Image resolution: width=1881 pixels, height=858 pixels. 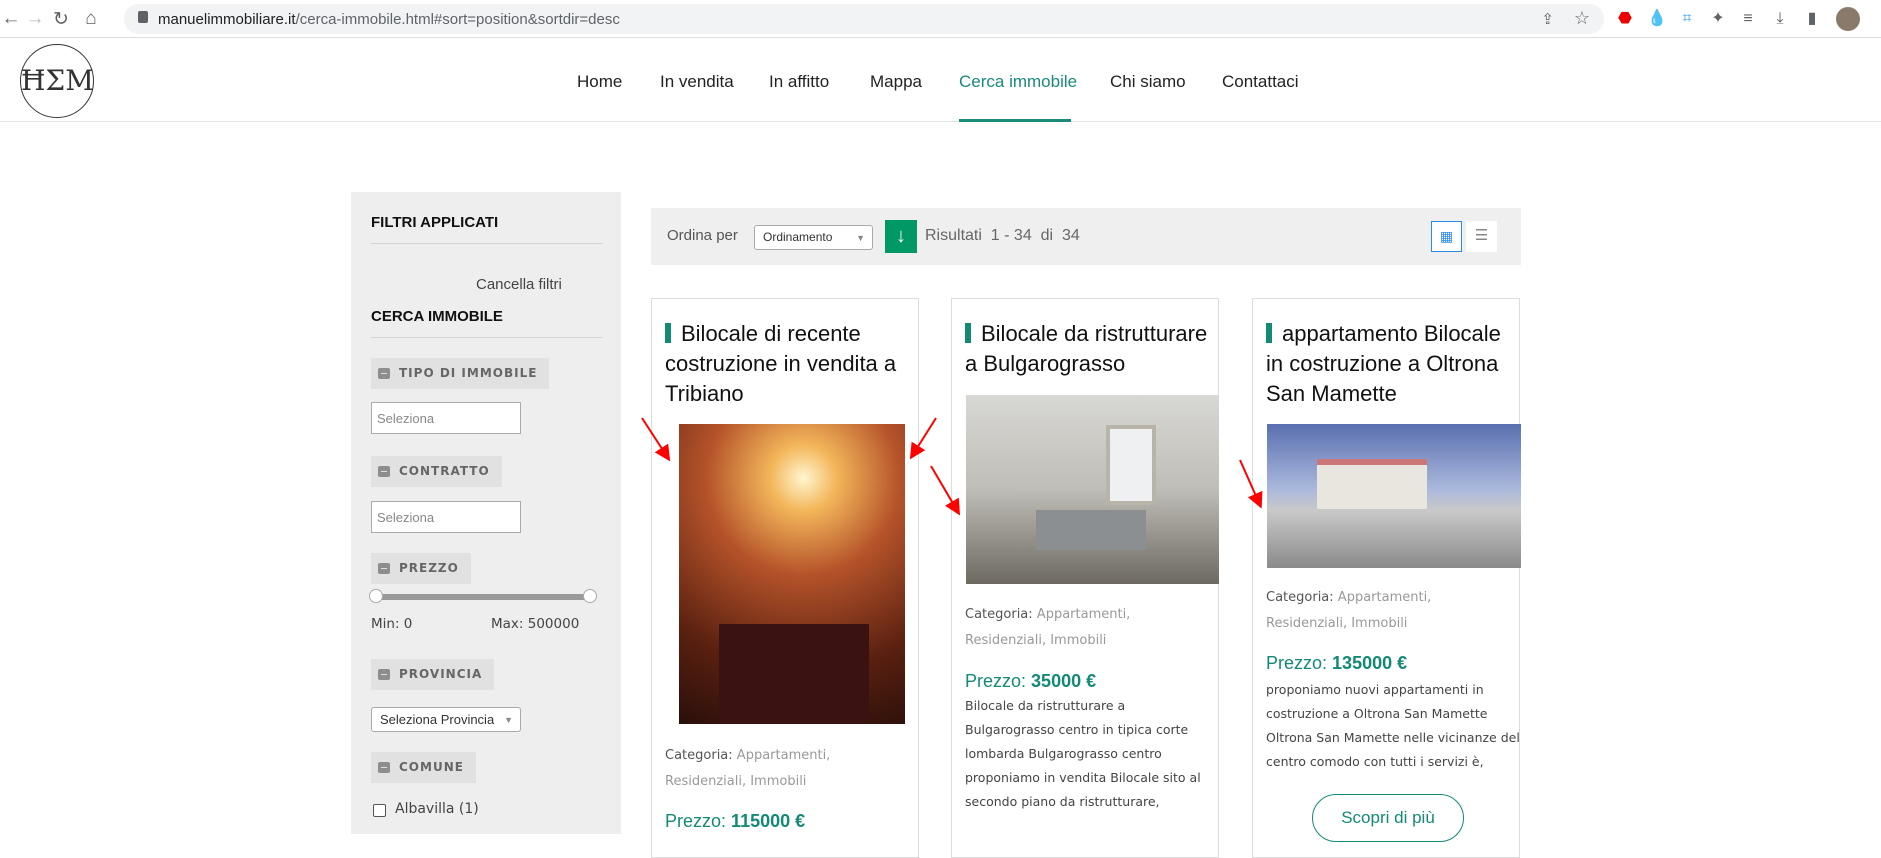 What do you see at coordinates (1148, 82) in the screenshot?
I see `nav-chi-siamo: Chi siamo` at bounding box center [1148, 82].